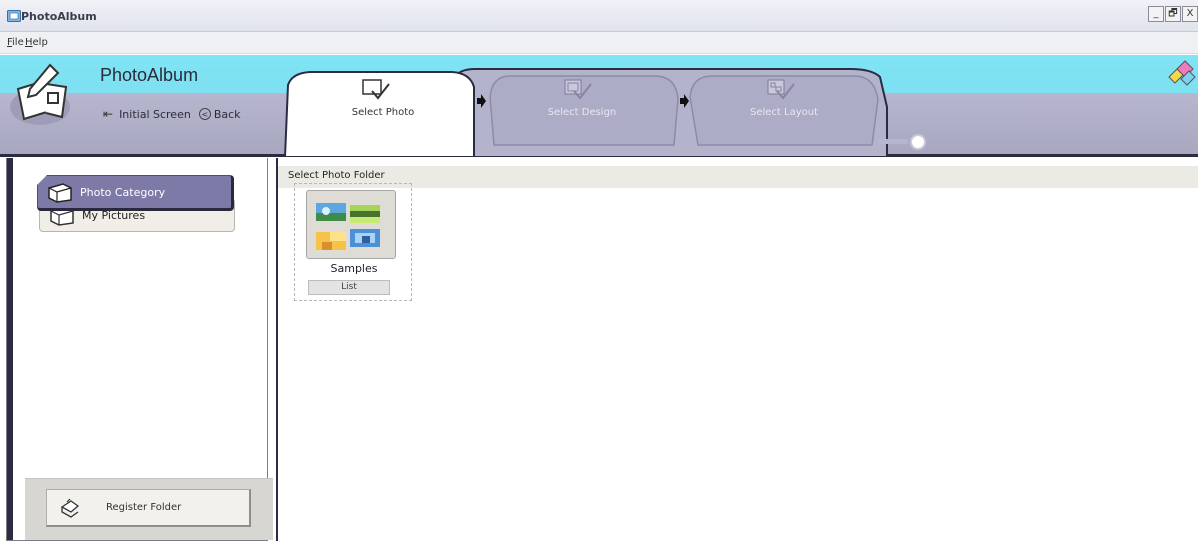  What do you see at coordinates (349, 287) in the screenshot?
I see `list-button: List` at bounding box center [349, 287].